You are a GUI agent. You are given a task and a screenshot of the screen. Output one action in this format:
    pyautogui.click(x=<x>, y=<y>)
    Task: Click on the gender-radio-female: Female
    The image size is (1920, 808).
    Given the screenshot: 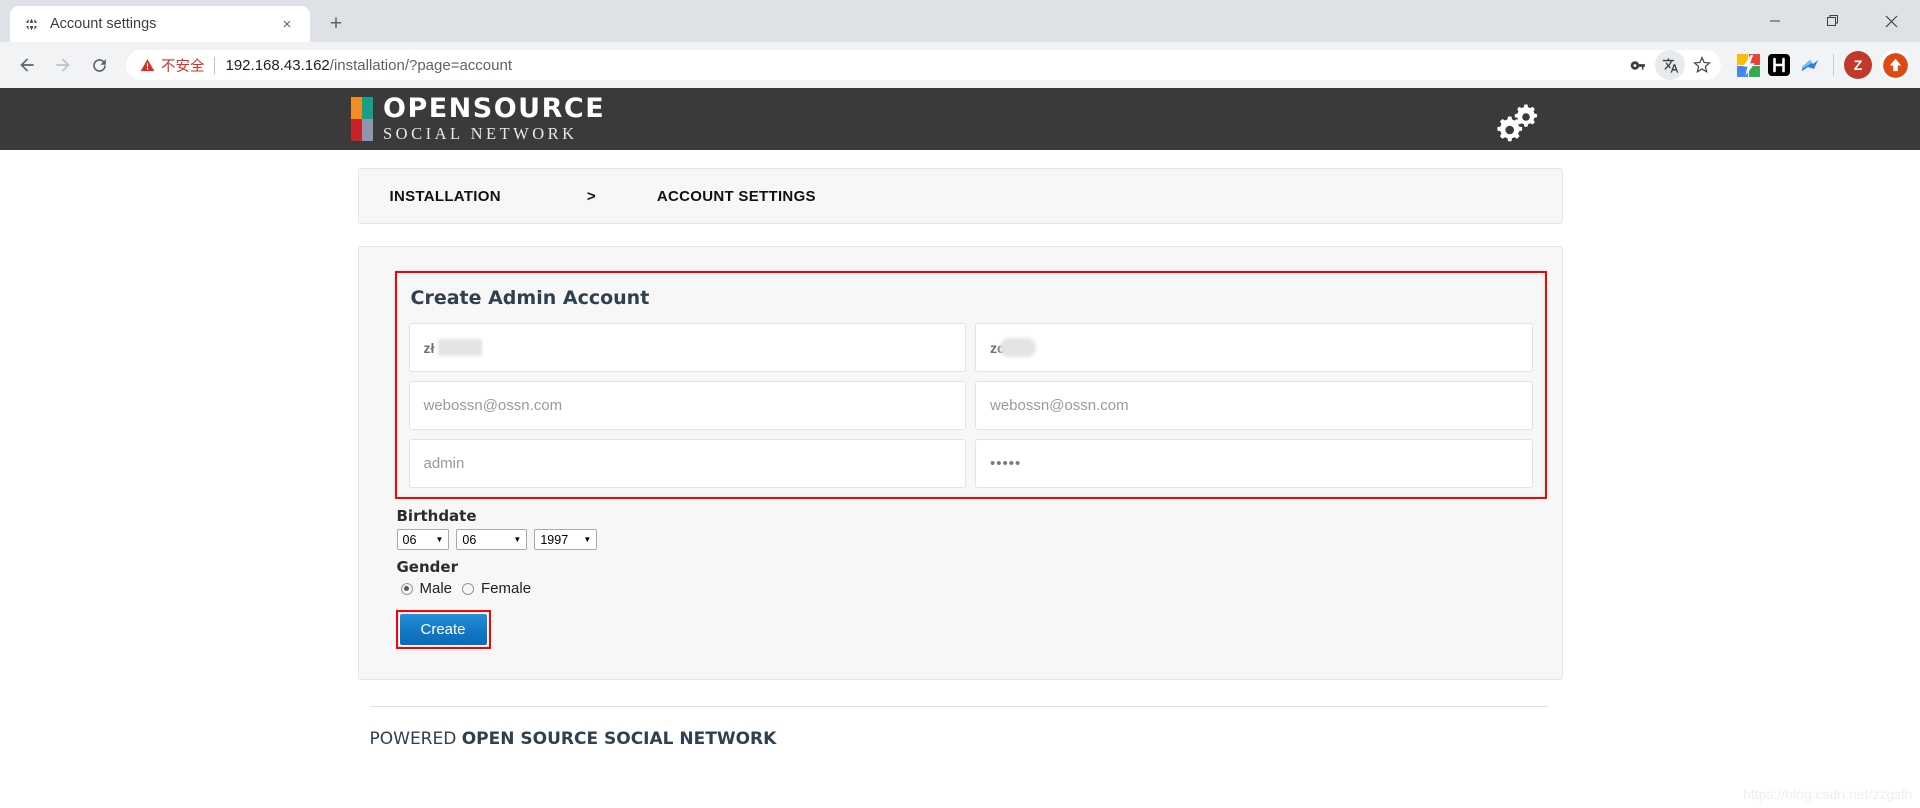 What is the action you would take?
    pyautogui.click(x=496, y=588)
    